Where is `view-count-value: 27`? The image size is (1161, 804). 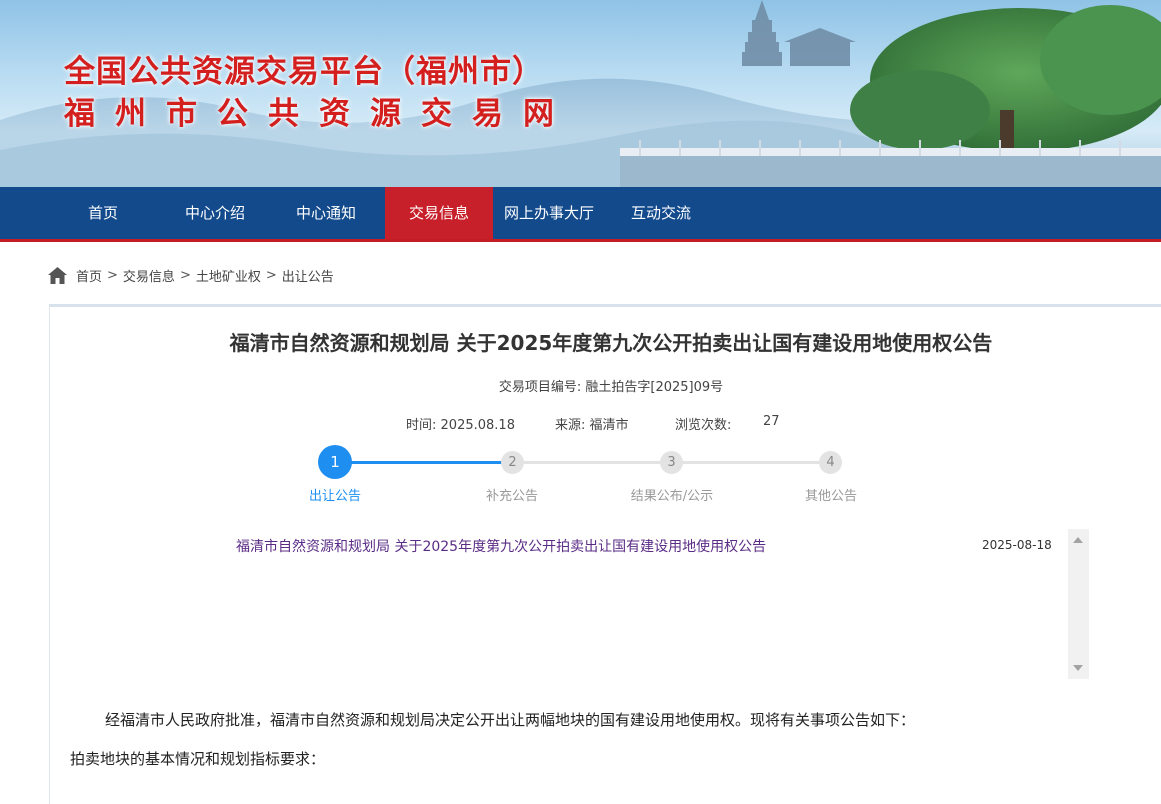 view-count-value: 27 is located at coordinates (771, 421).